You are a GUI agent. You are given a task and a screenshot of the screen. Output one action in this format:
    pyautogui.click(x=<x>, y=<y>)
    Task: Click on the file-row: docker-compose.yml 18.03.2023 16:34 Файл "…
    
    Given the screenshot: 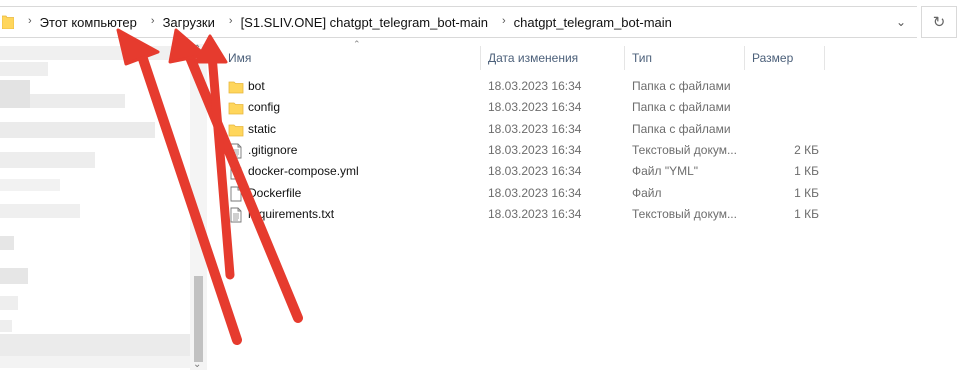 What is the action you would take?
    pyautogui.click(x=583, y=171)
    